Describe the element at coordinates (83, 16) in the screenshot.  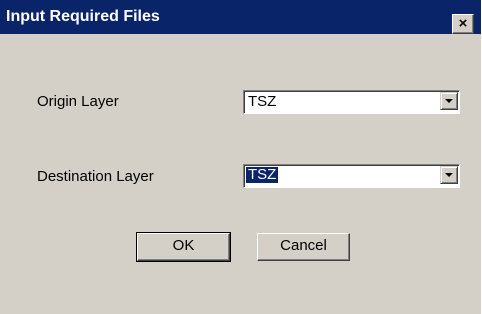
I see `window-title: Input Required Files` at that location.